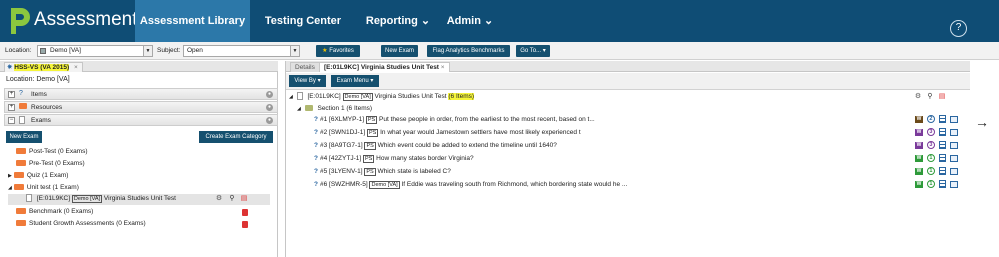  I want to click on expand-arrow-icon: ▶, so click(10, 176).